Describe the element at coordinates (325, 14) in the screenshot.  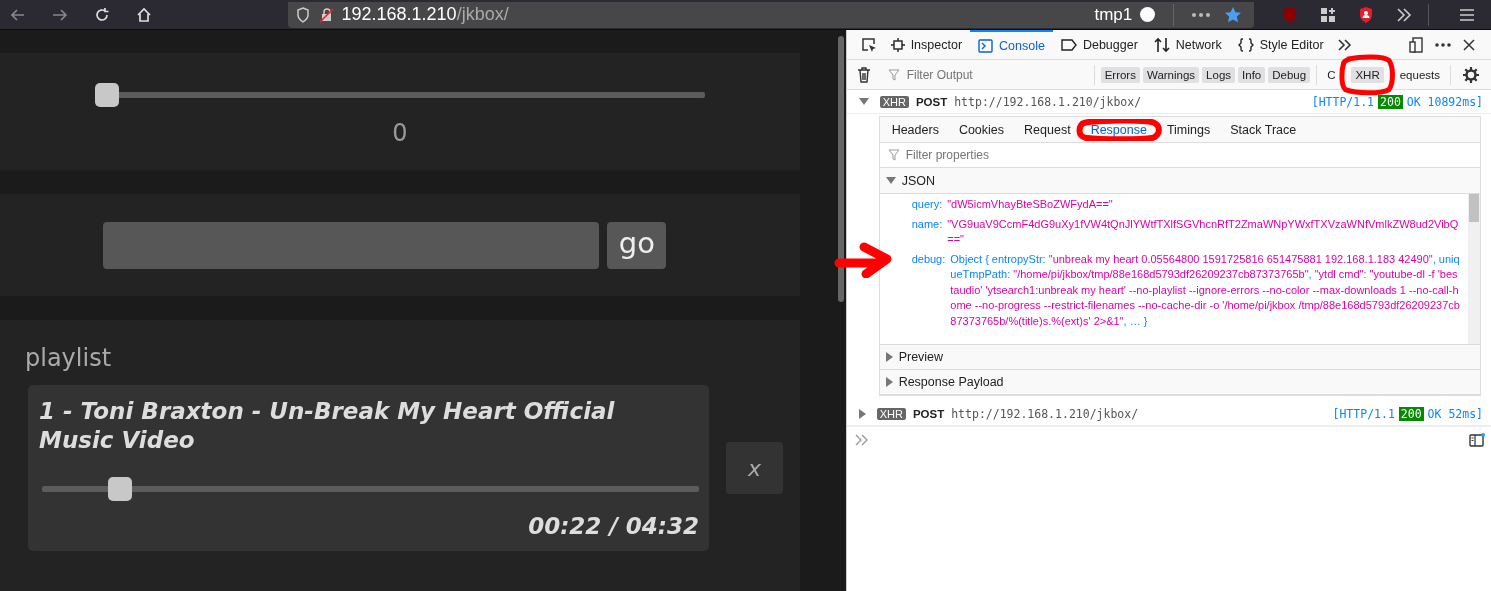
I see `insecure-lock-icon` at that location.